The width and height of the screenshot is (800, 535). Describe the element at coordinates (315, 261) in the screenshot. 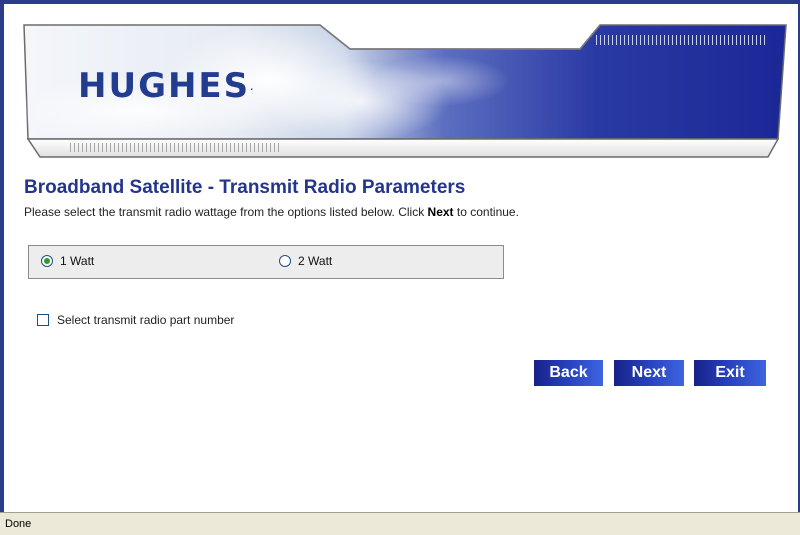

I see `radio-2-watt-label: 2 Watt` at that location.